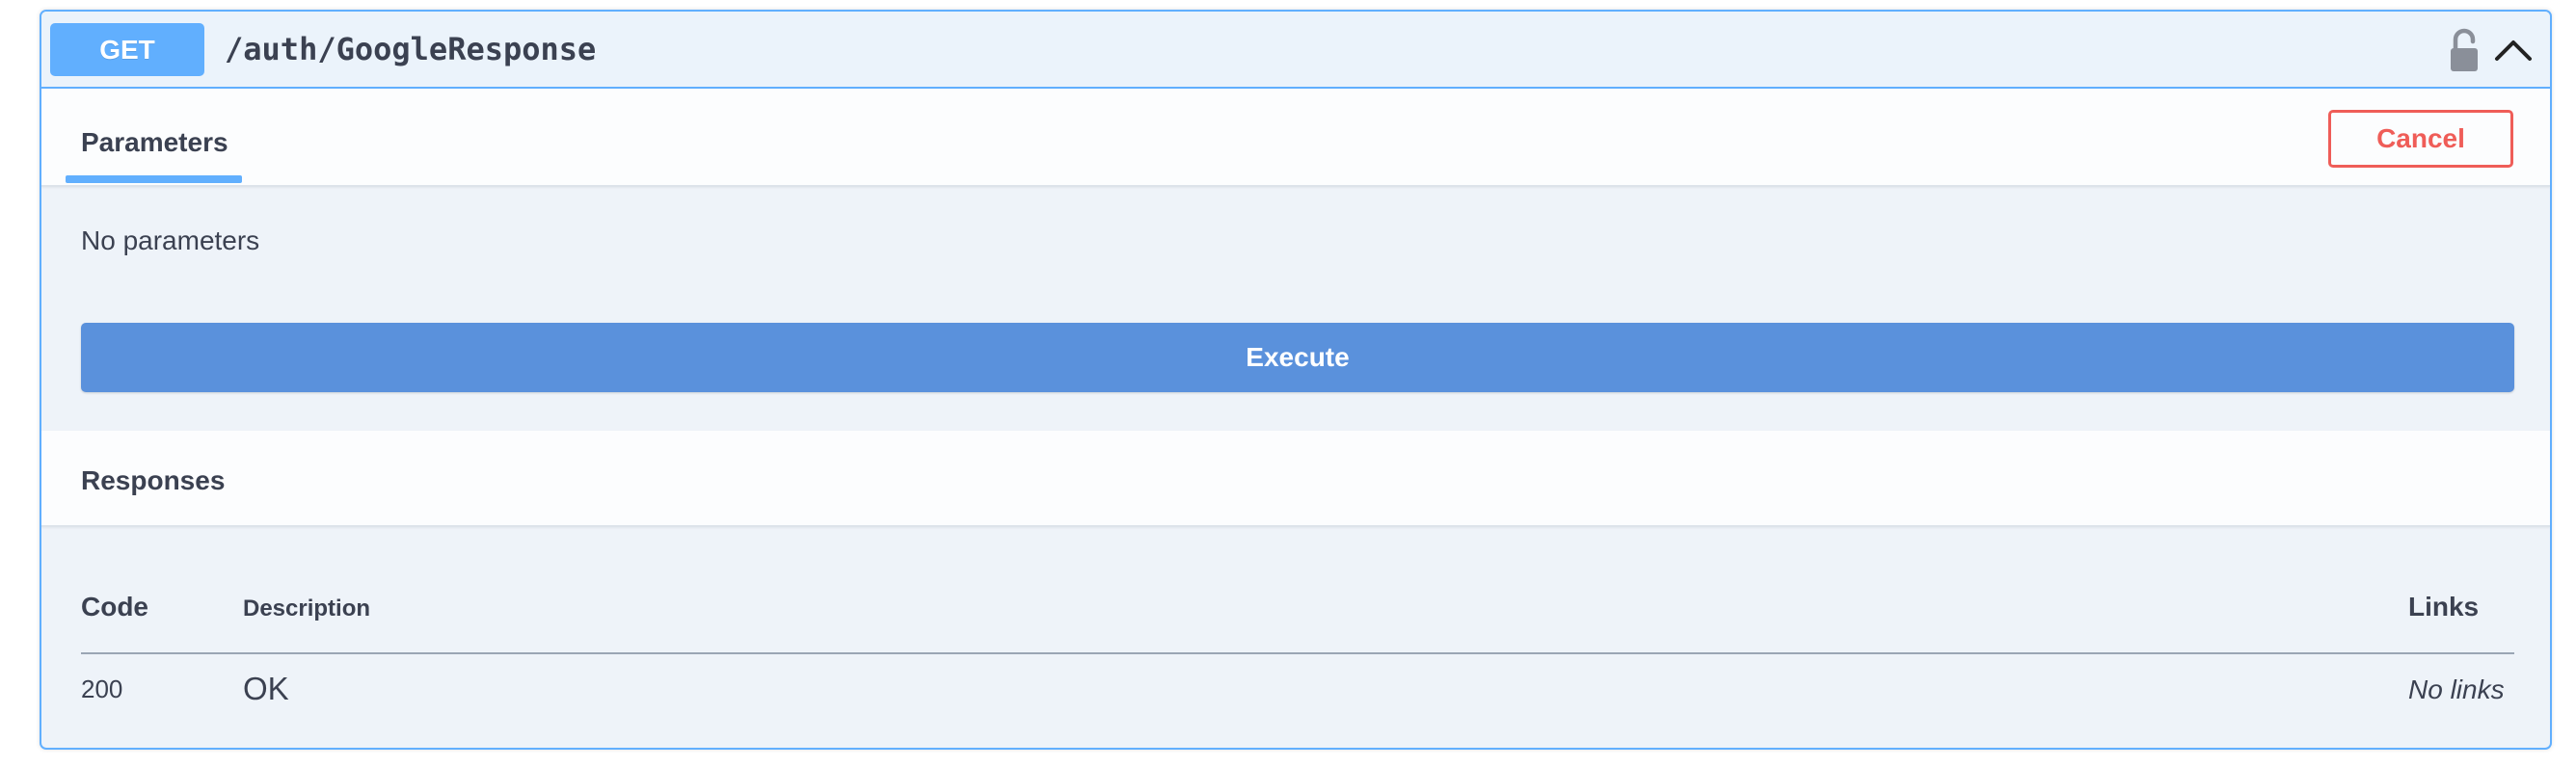  I want to click on responses-title: Responses, so click(154, 480).